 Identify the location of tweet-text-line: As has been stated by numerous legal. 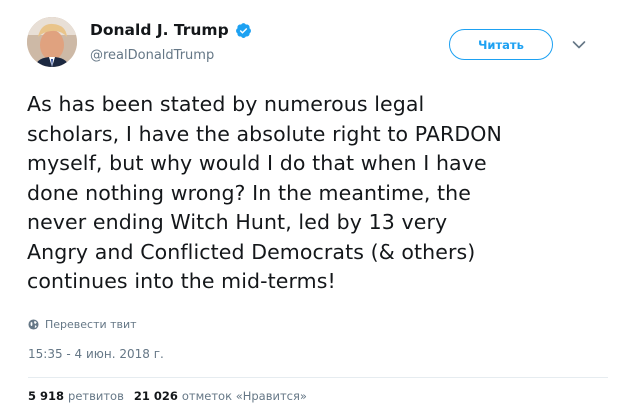
(226, 104).